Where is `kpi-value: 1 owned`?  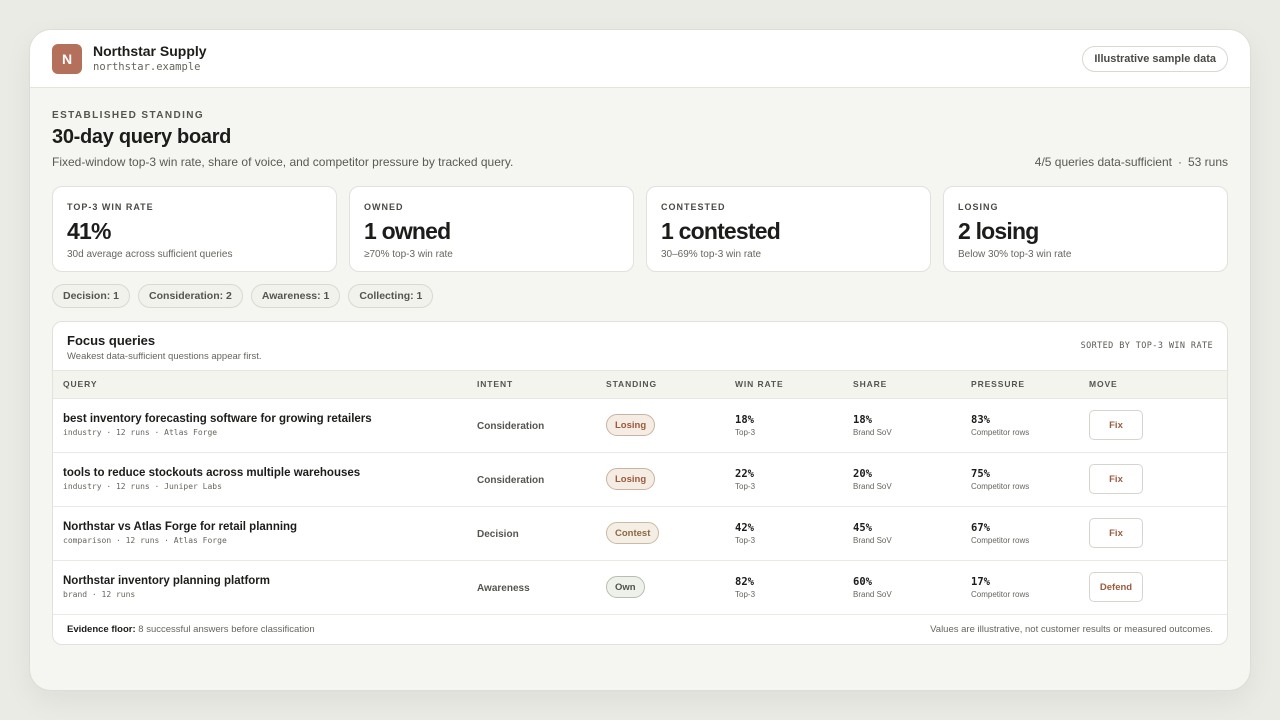
kpi-value: 1 owned is located at coordinates (407, 231).